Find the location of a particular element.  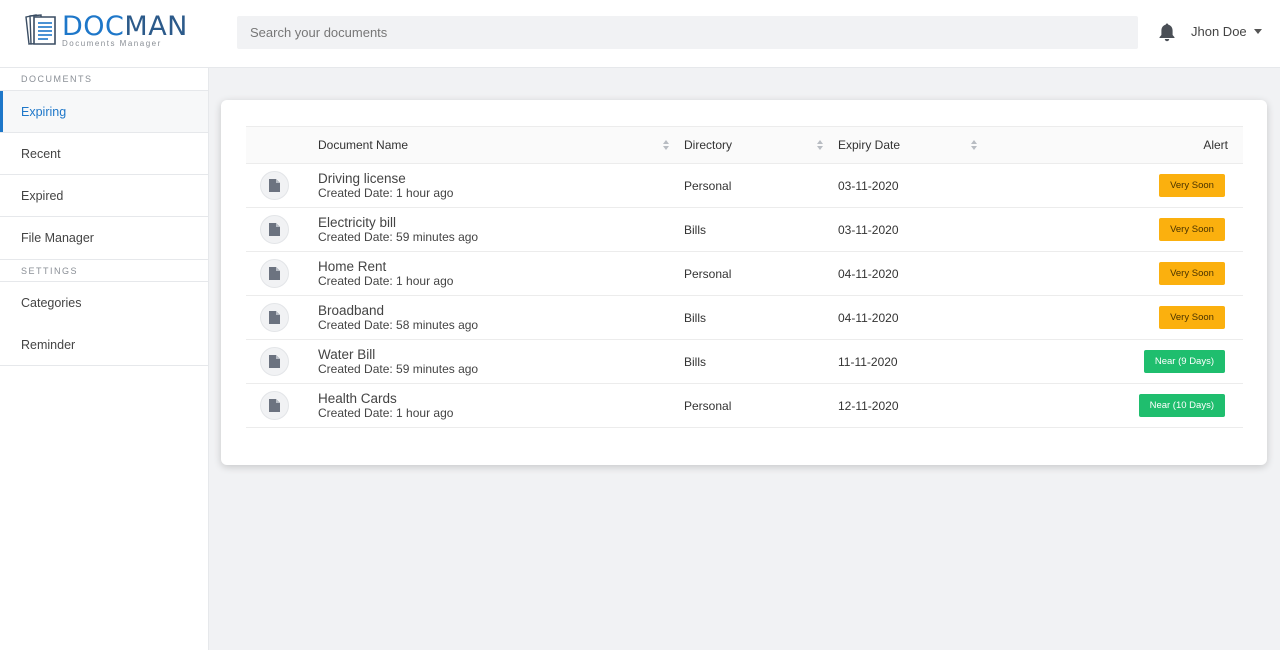

sidebar-item-expired: Expired is located at coordinates (104, 196).